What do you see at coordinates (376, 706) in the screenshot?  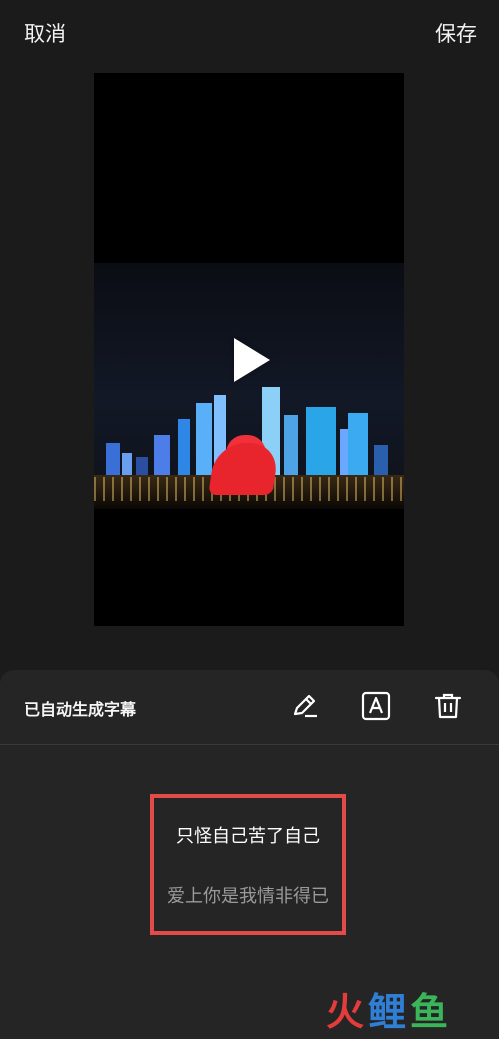 I see `text-style-icon` at bounding box center [376, 706].